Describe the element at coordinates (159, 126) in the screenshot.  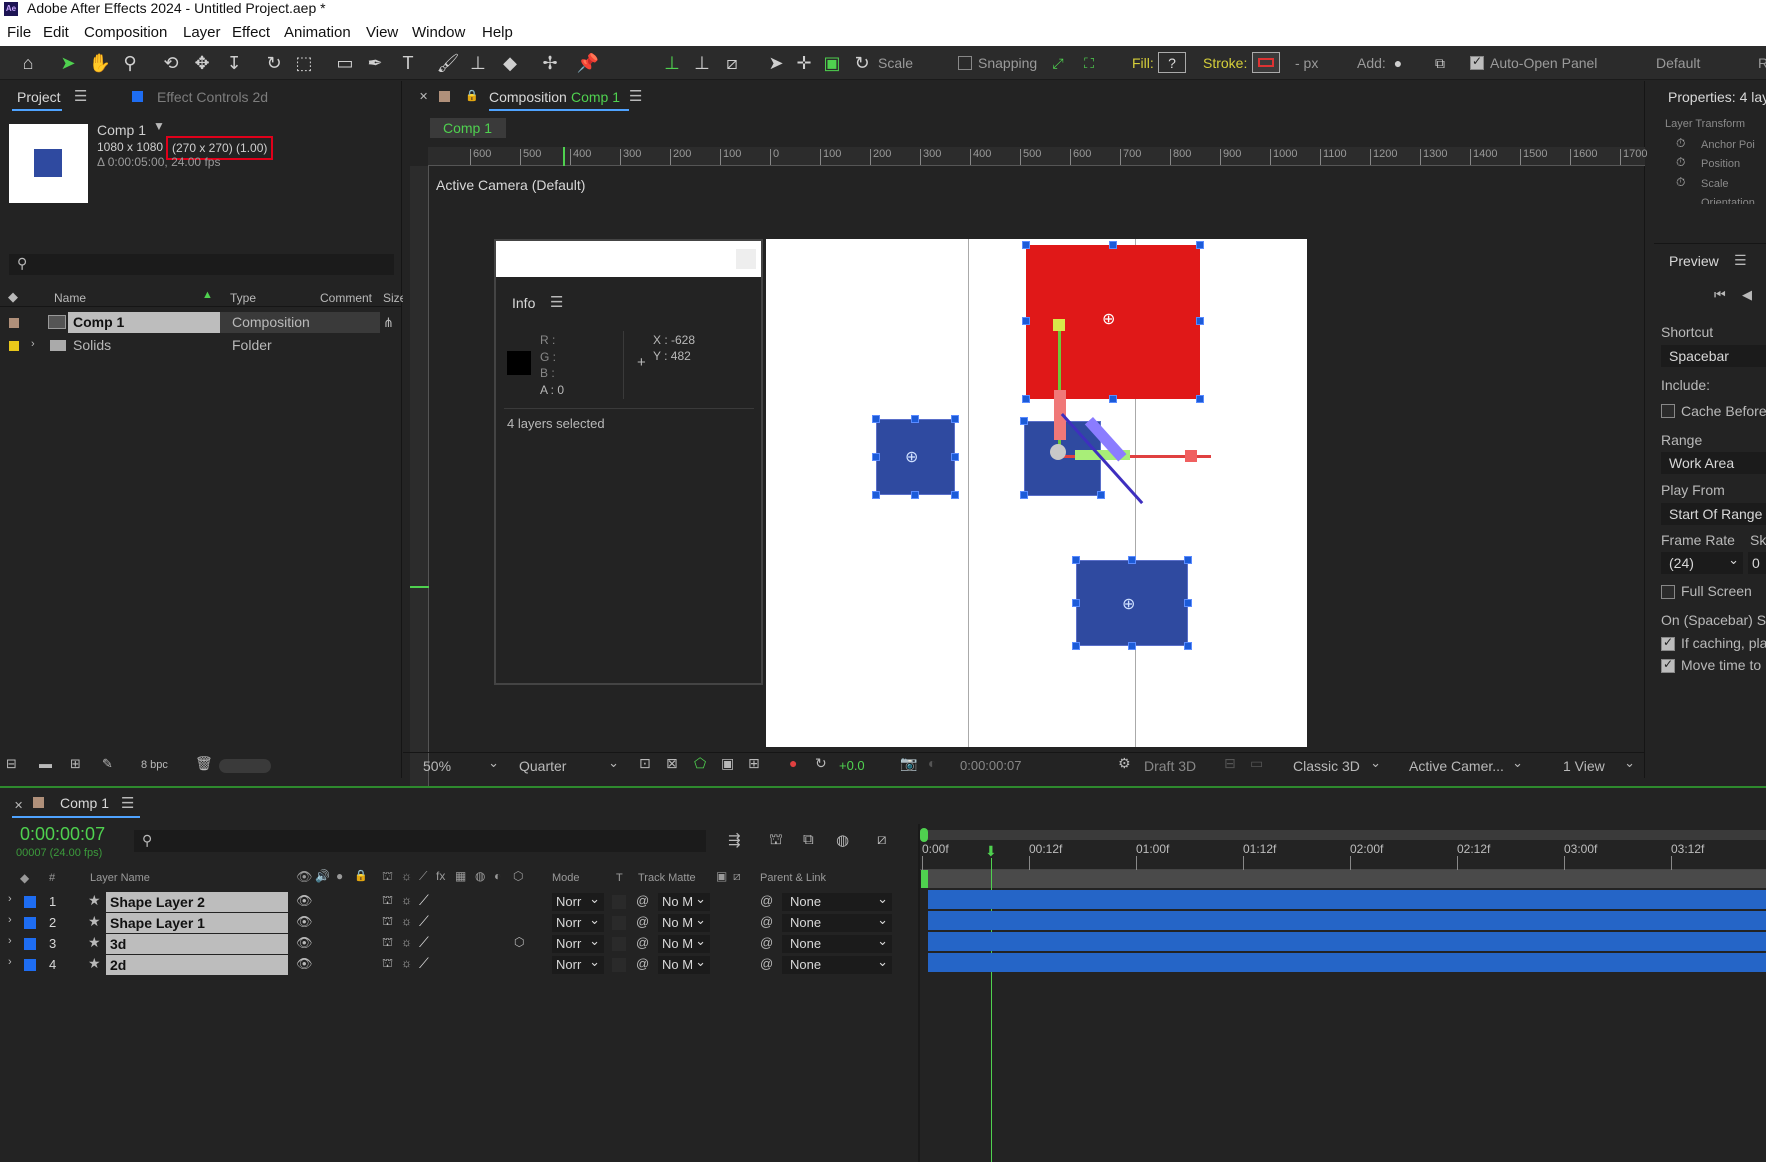
I see `chevron-down-icon: ▼` at that location.